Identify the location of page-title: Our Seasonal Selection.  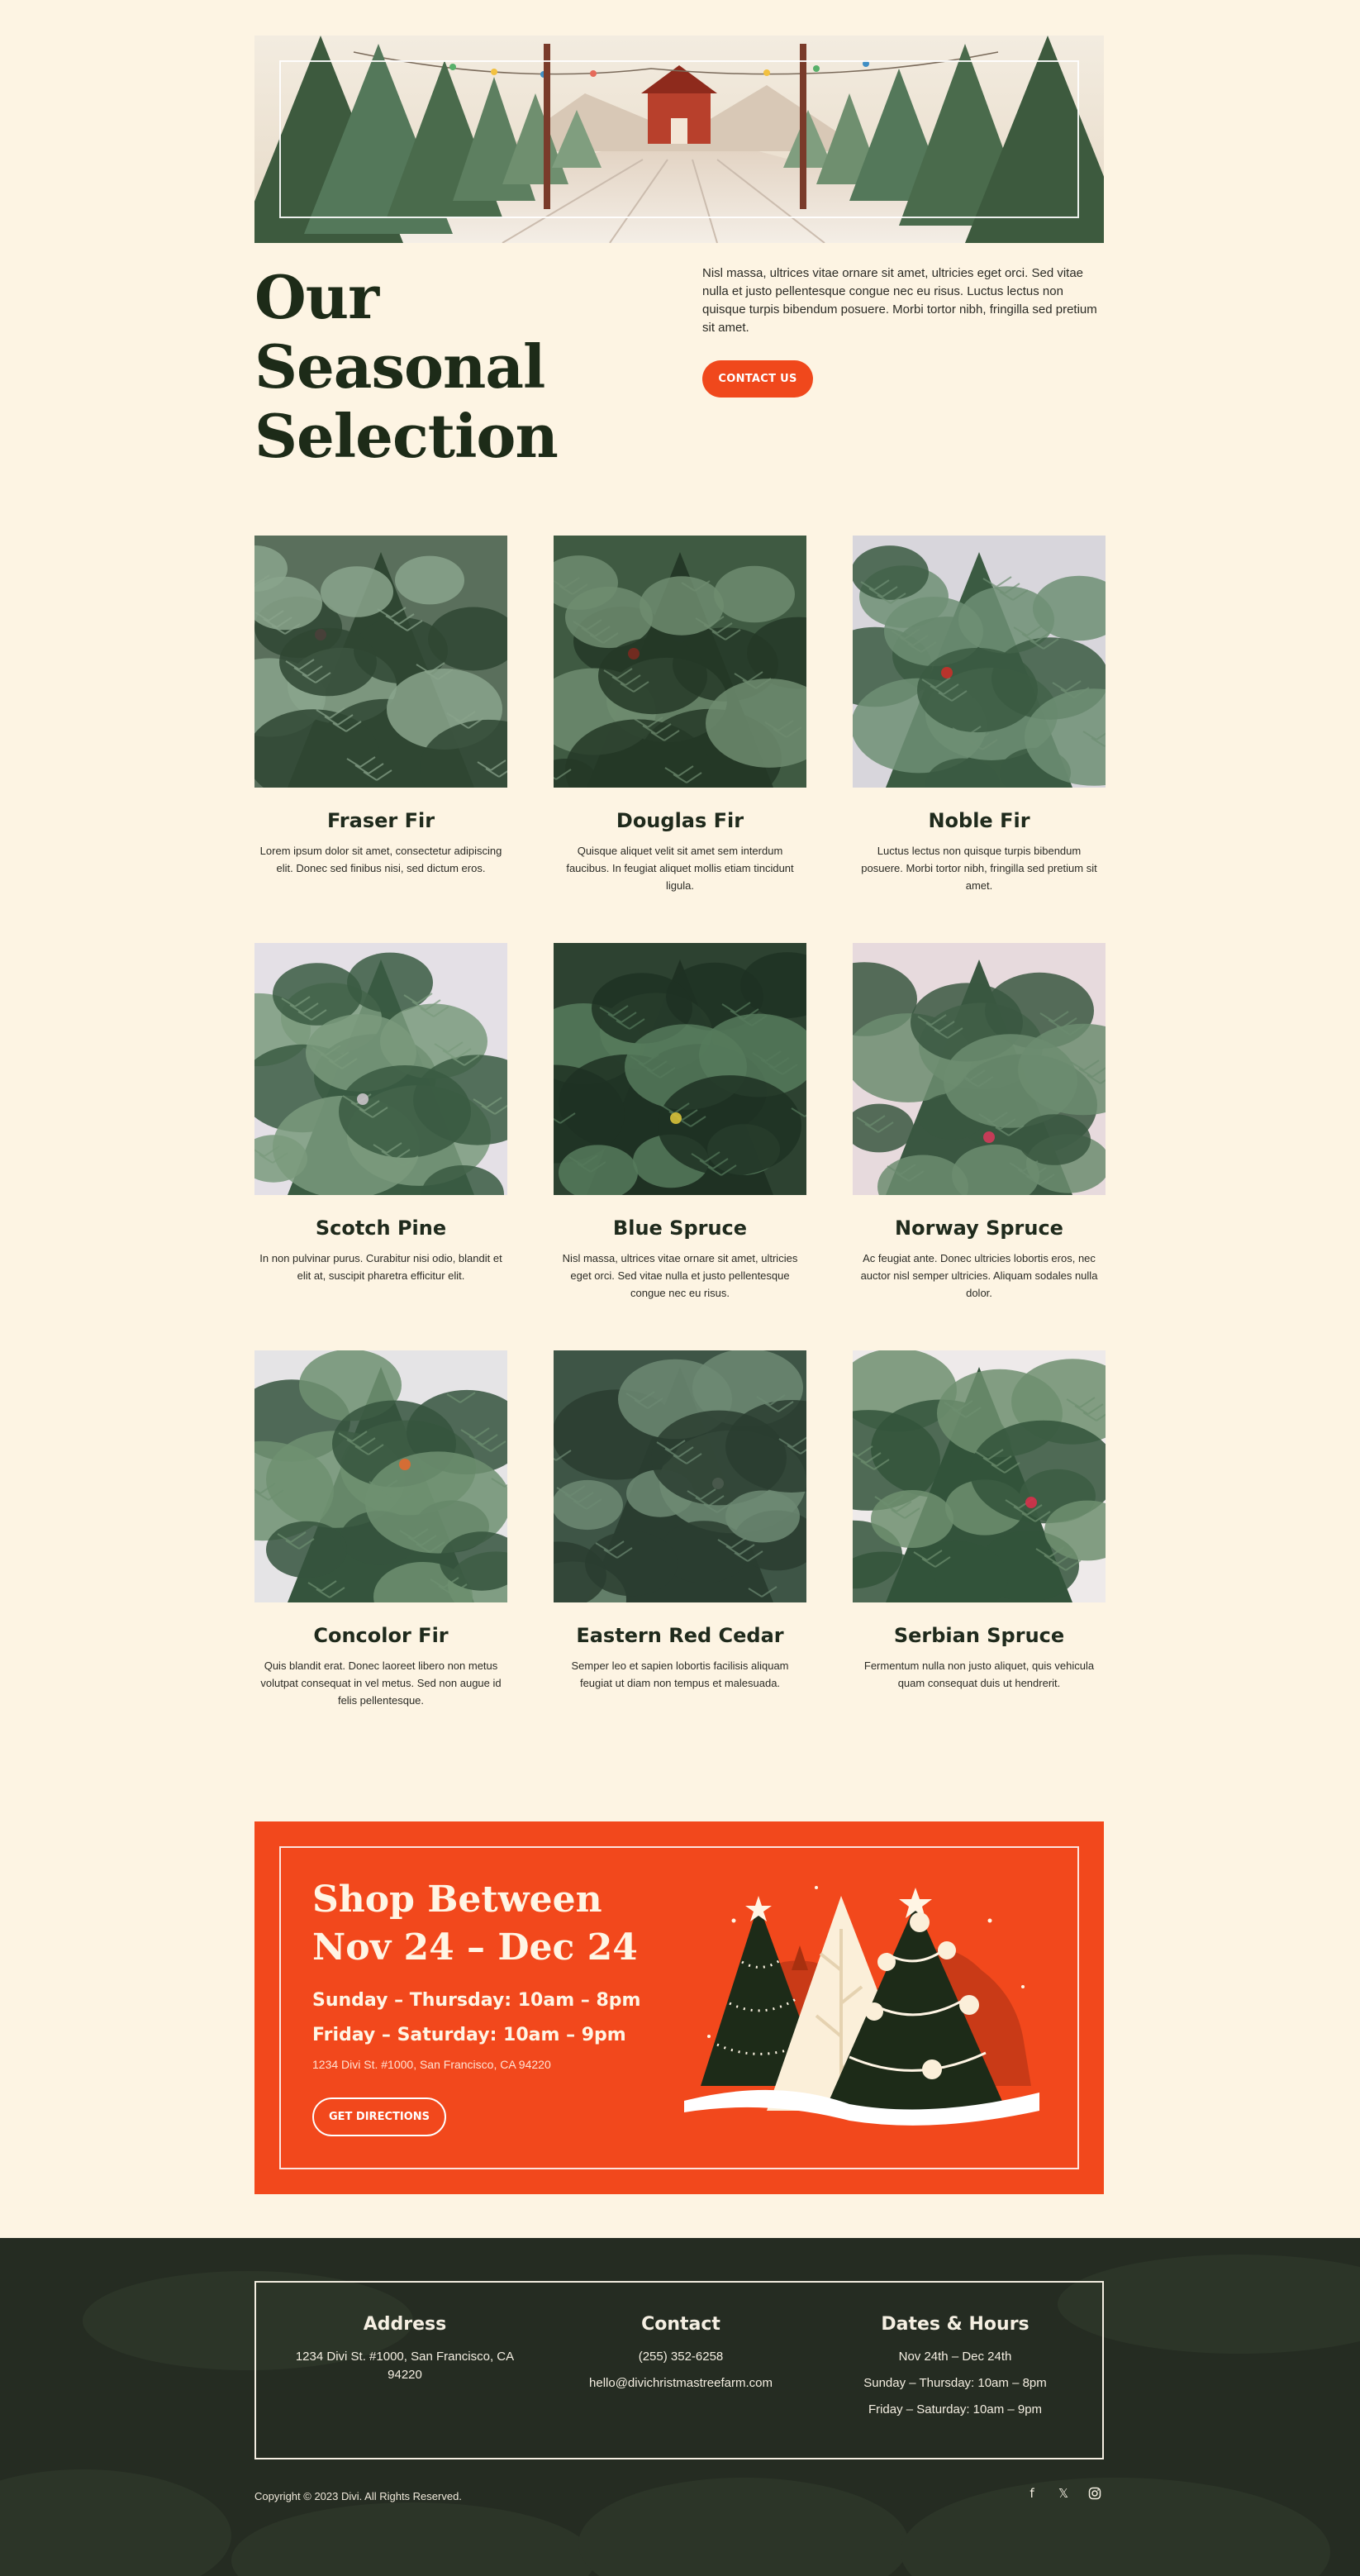
(406, 367).